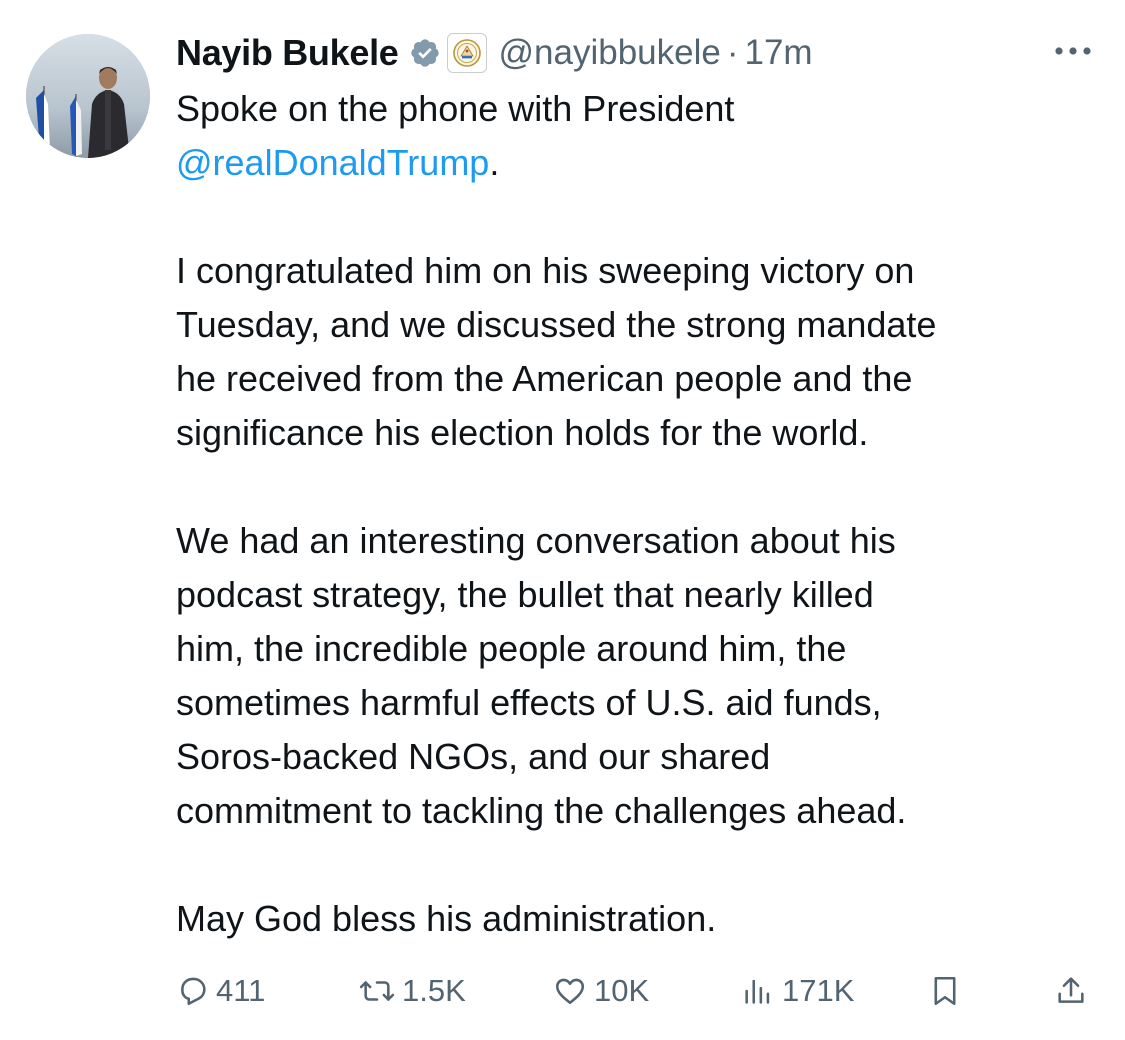 This screenshot has width=1125, height=1040. Describe the element at coordinates (425, 53) in the screenshot. I see `verified-badge-icon` at that location.